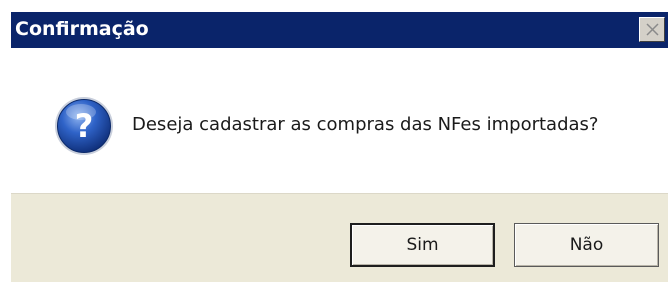 The image size is (668, 282). I want to click on no-button: Não, so click(586, 245).